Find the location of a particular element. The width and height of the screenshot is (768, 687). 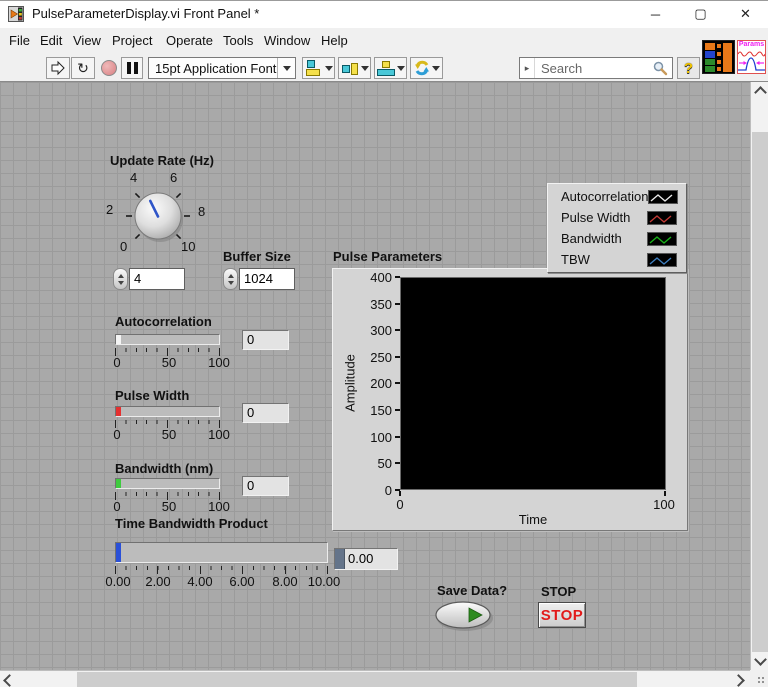

minimize-button: ─ is located at coordinates (655, 14).